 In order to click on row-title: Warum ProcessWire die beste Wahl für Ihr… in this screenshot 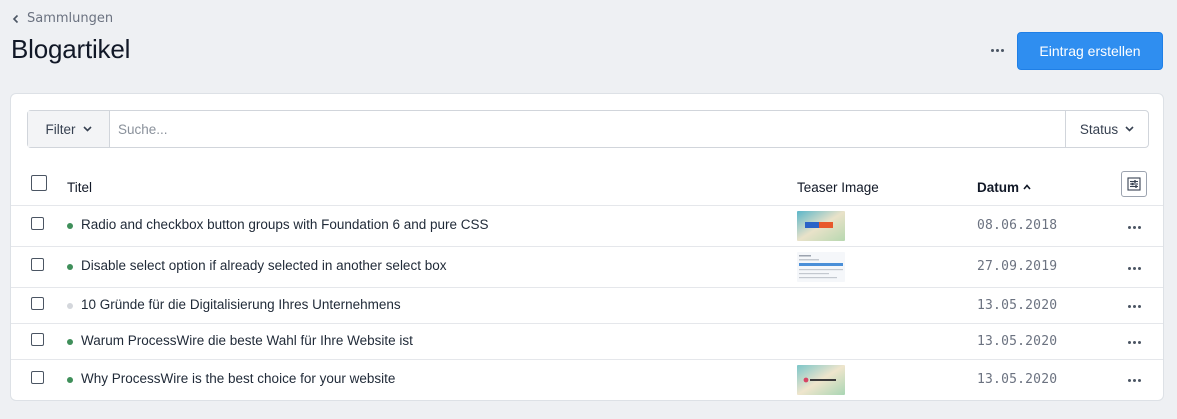, I will do `click(247, 340)`.